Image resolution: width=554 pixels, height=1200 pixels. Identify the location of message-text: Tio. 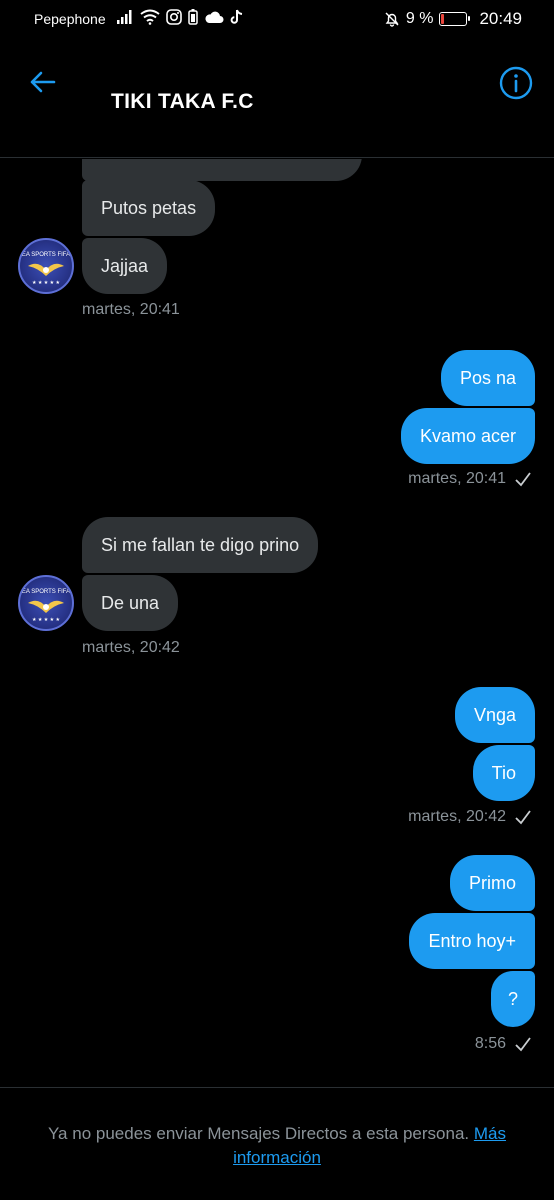
(503, 773).